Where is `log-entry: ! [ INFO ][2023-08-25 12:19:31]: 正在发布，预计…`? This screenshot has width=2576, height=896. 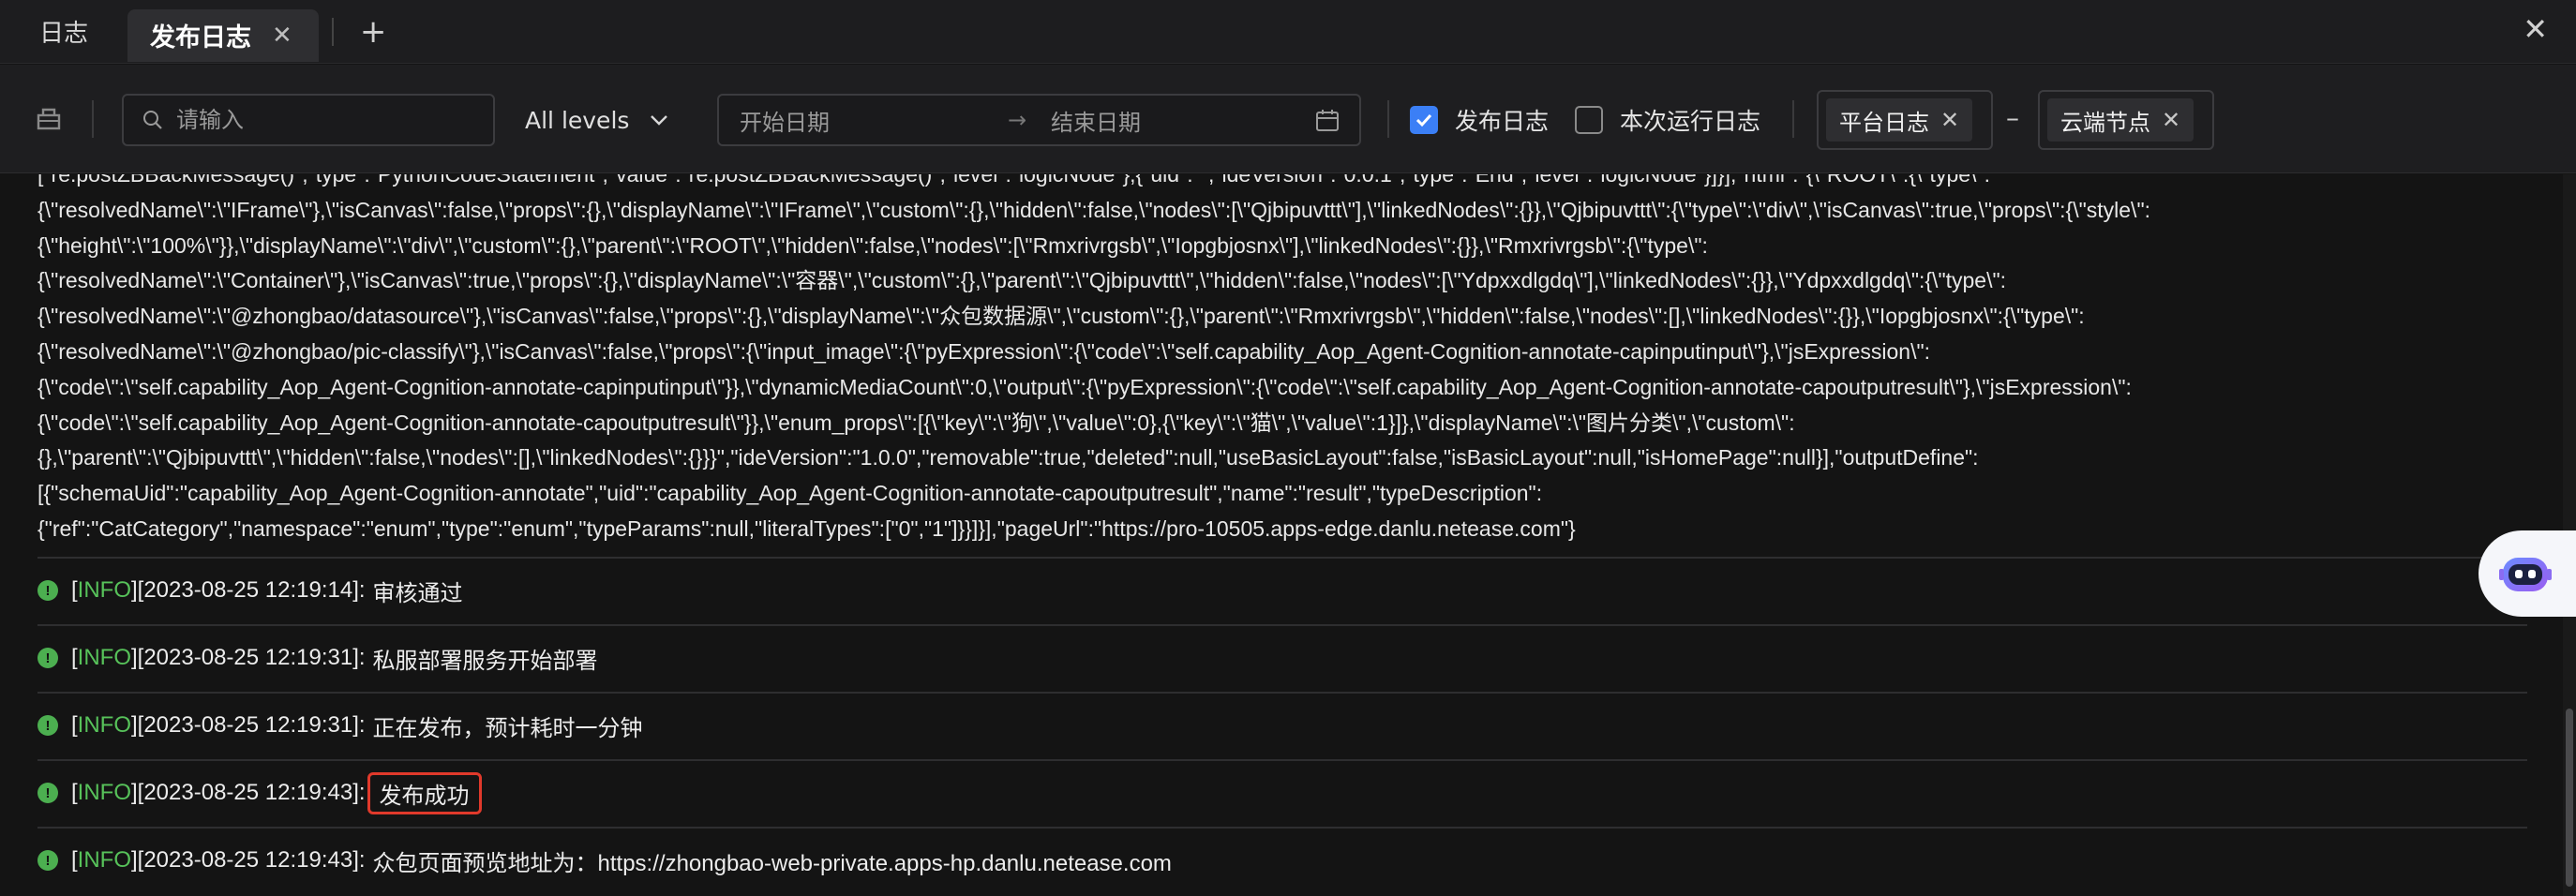 log-entry: ! [ INFO ][2023-08-25 12:19:31]: 正在发布，预计… is located at coordinates (340, 725).